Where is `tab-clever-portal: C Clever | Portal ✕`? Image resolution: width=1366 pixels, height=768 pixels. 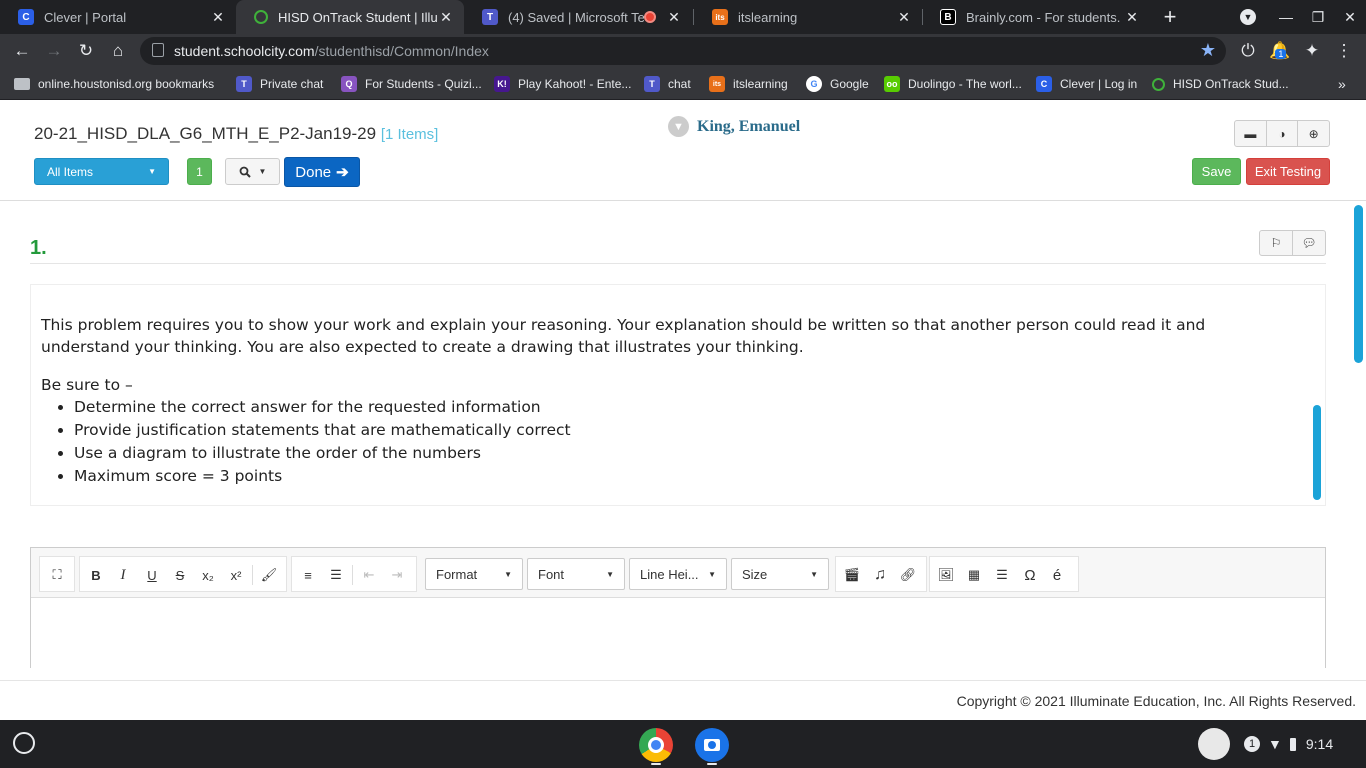
tab-clever-portal: C Clever | Portal ✕ is located at coordinates (118, 17).